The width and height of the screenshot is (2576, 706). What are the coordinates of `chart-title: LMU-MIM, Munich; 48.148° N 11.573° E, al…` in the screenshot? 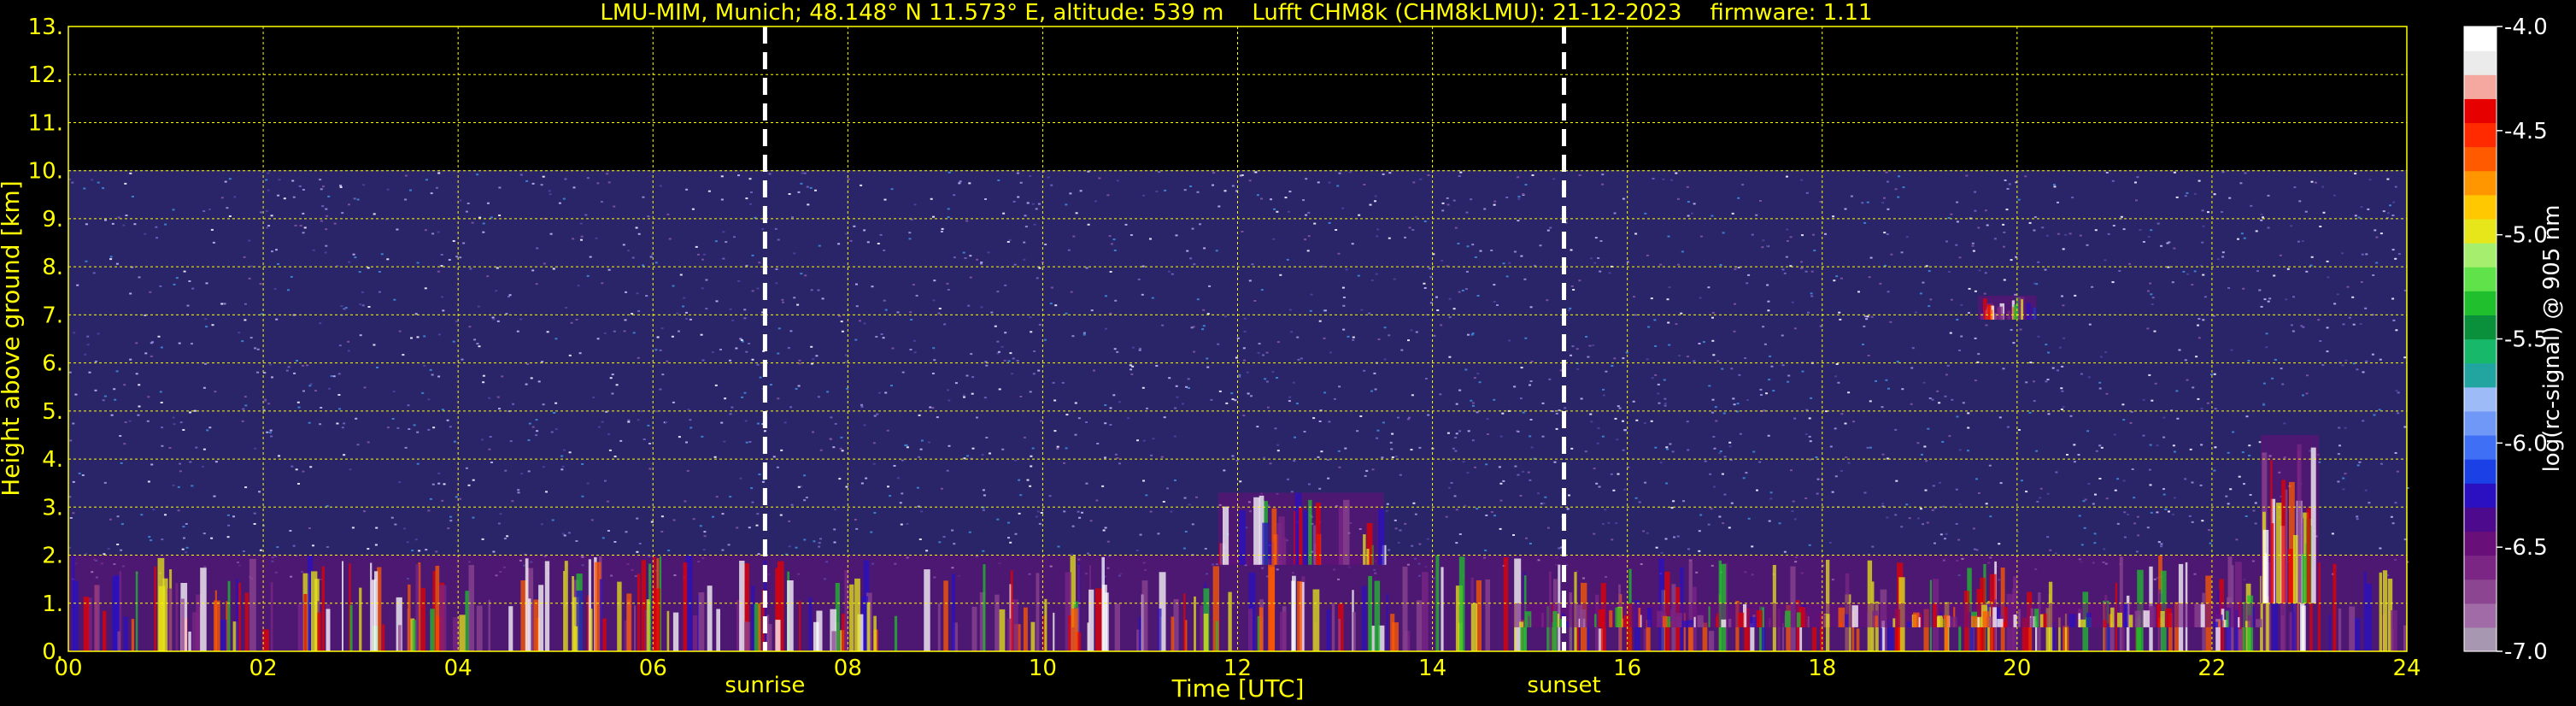 It's located at (1236, 13).